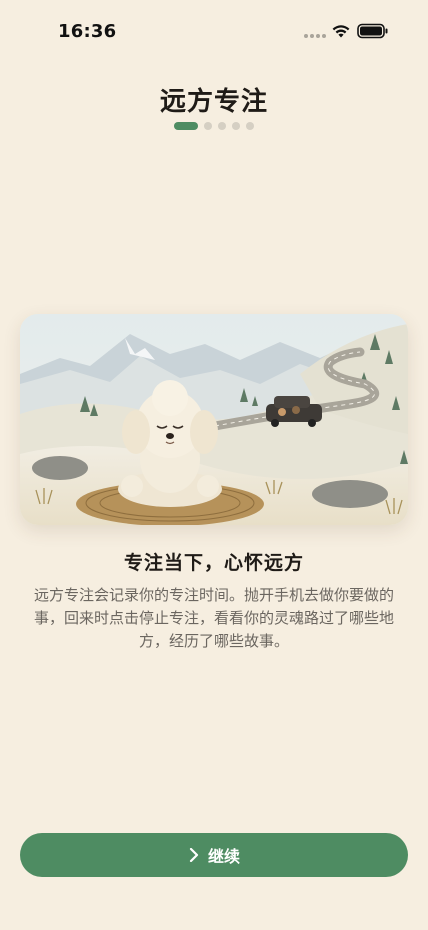 Image resolution: width=428 pixels, height=930 pixels. I want to click on chevron-right-icon, so click(194, 855).